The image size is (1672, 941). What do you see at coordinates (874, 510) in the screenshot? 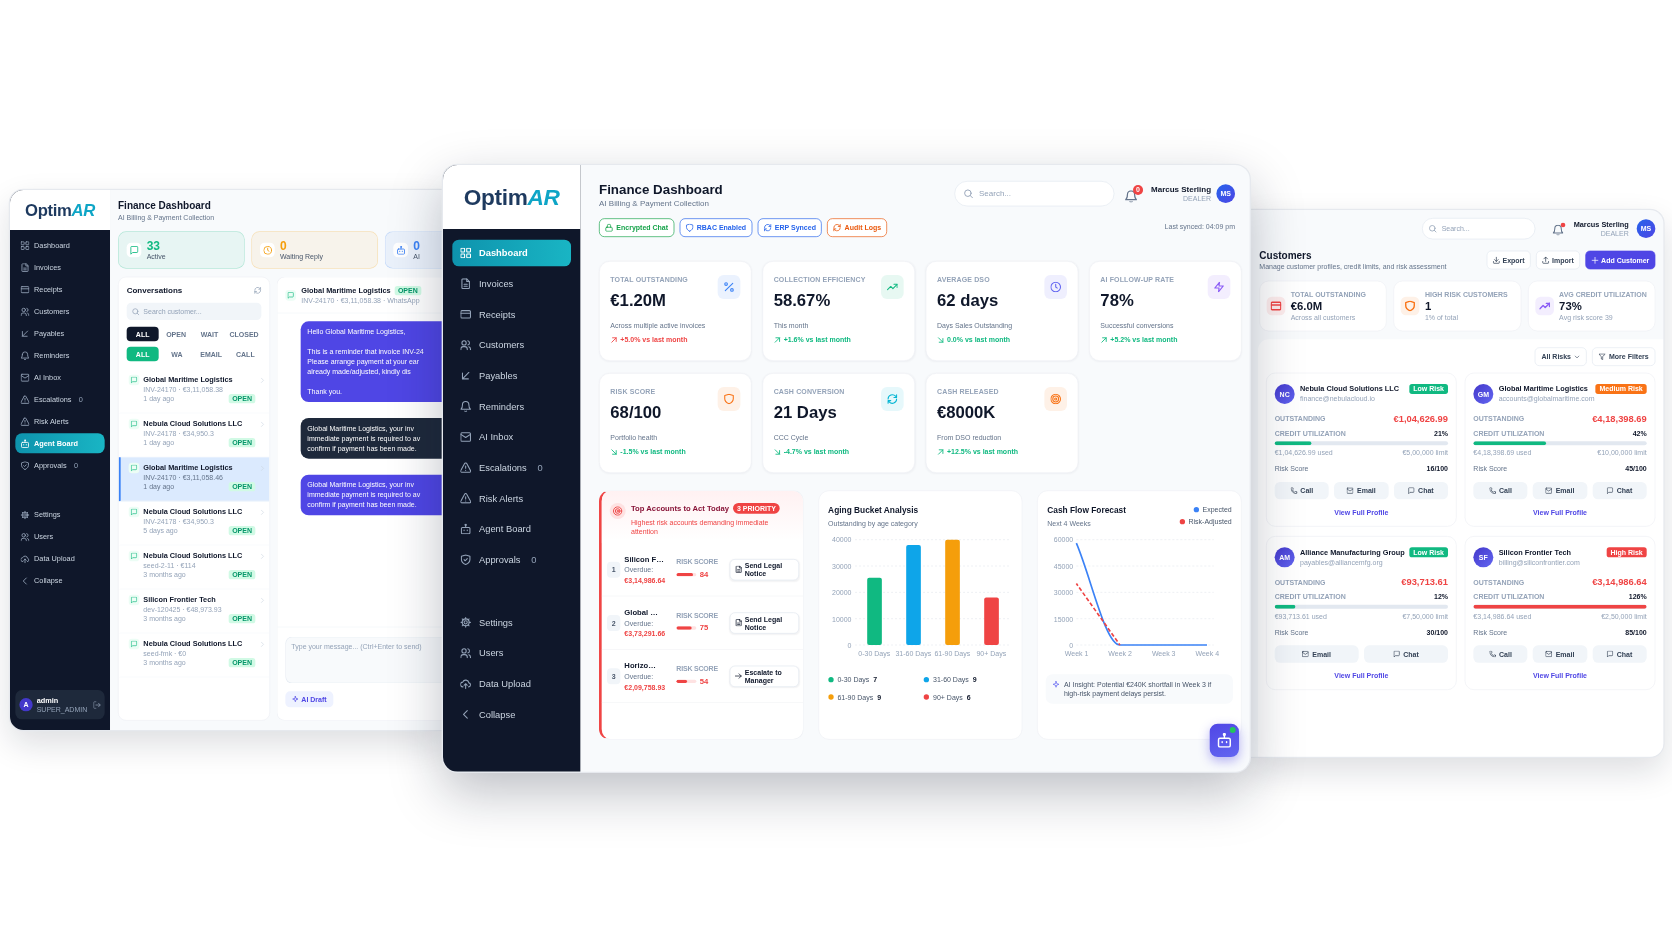
I see `panel-title: Aging Bucket Analysis` at bounding box center [874, 510].